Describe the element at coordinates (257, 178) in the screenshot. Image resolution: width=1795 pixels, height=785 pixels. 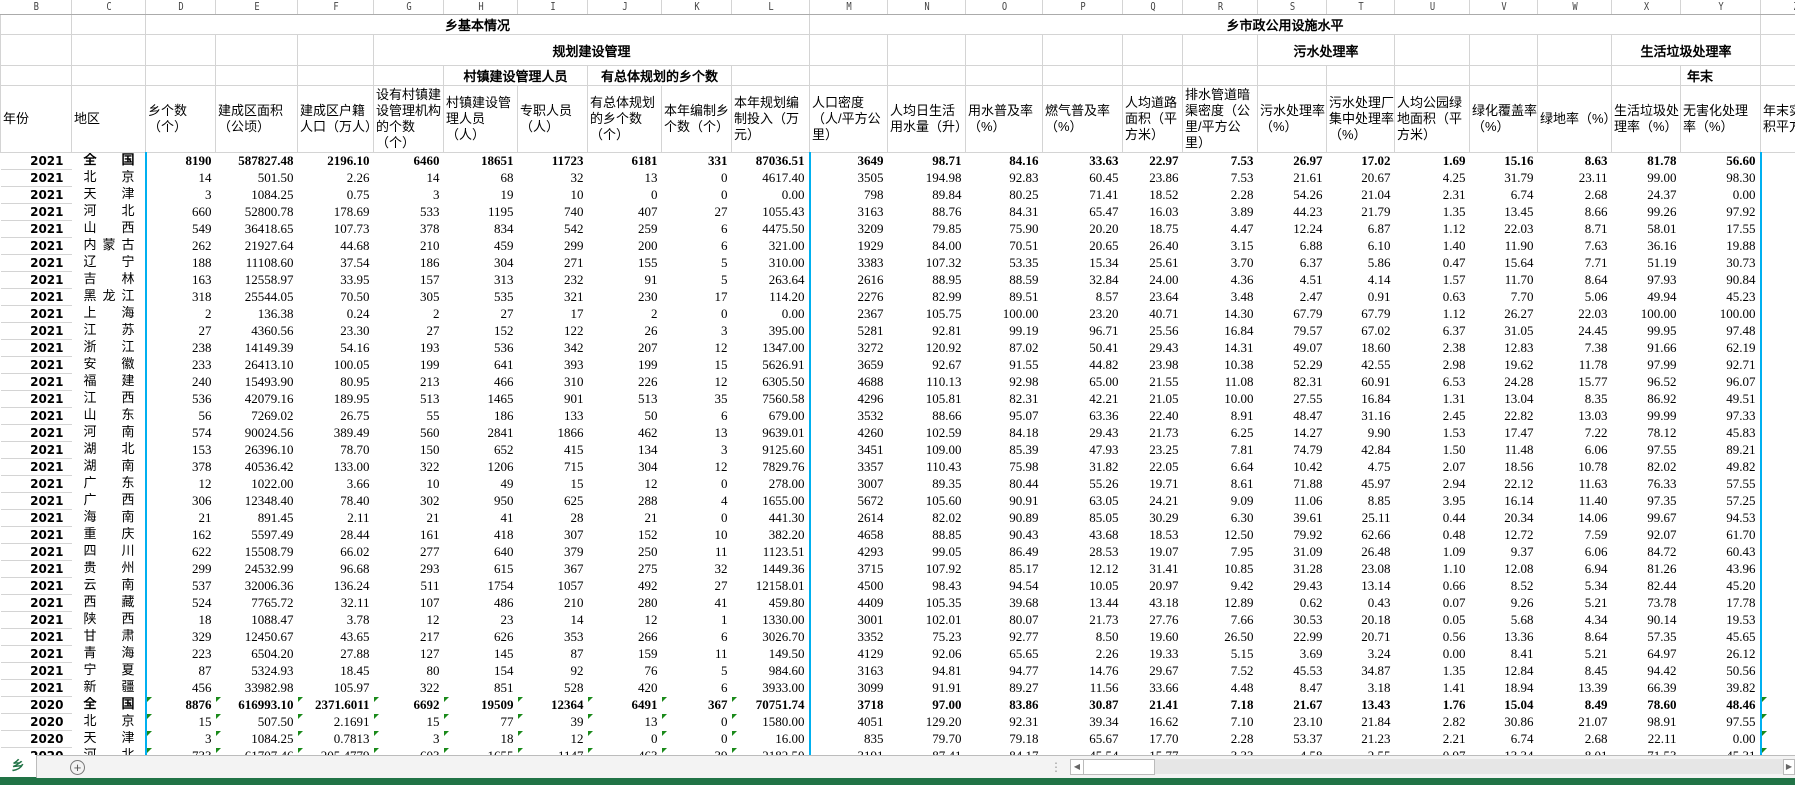
I see `value-cell: 501.50` at that location.